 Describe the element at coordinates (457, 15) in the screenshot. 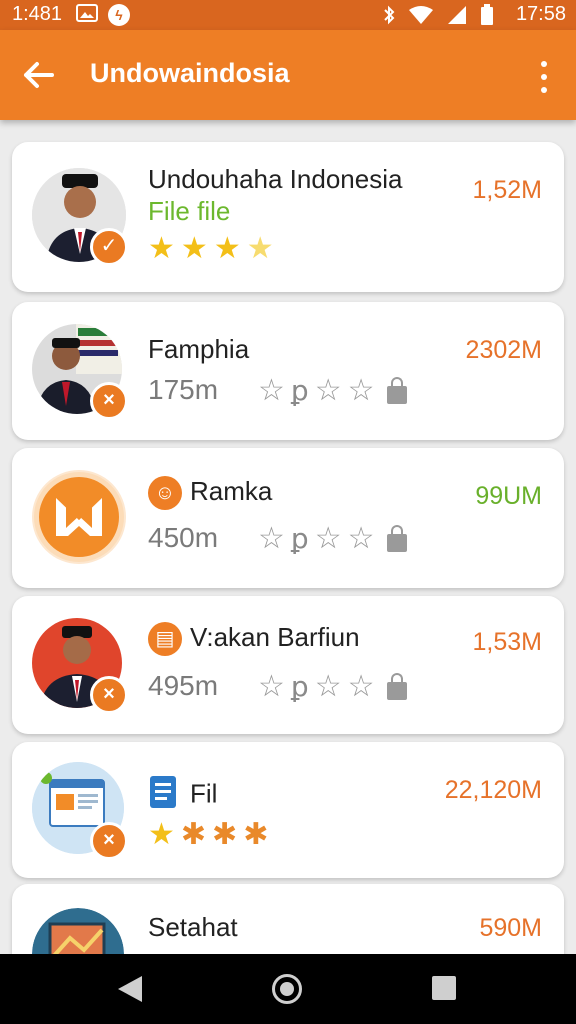

I see `signal-icon` at that location.